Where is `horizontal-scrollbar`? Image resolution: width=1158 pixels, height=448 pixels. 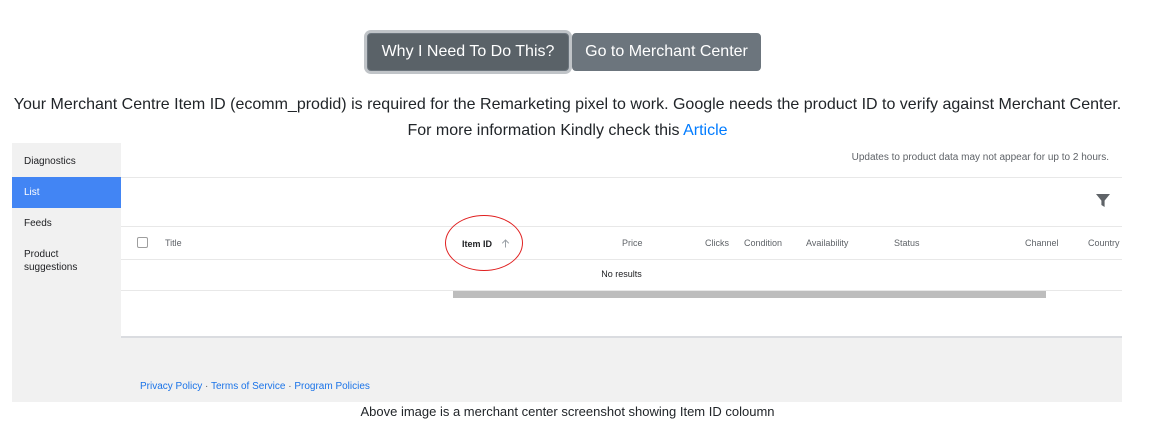
horizontal-scrollbar is located at coordinates (749, 294).